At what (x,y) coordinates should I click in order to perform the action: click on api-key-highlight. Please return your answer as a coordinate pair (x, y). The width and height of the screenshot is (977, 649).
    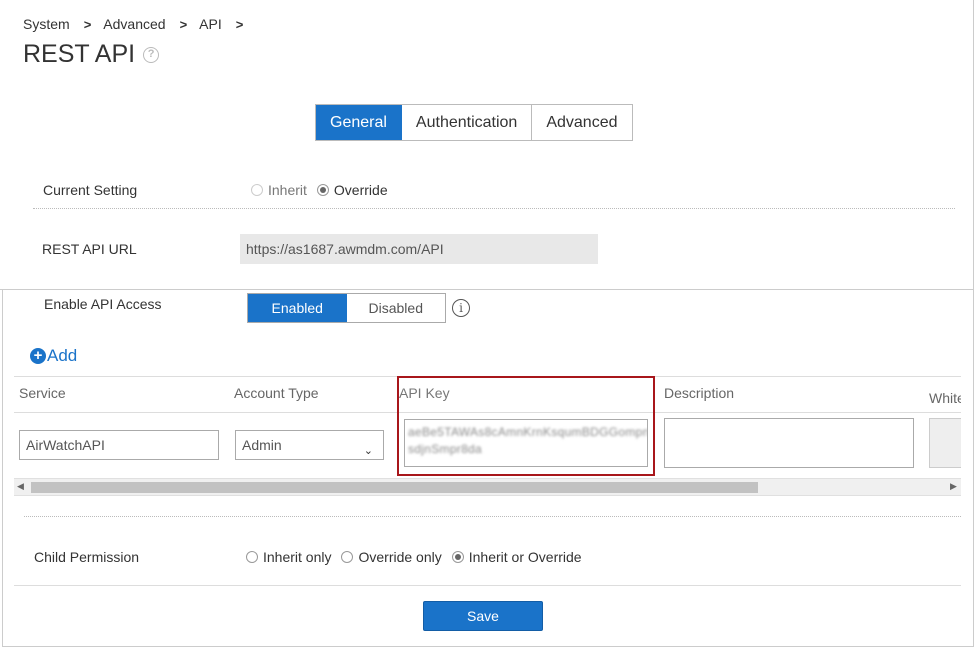
    Looking at the image, I should click on (526, 426).